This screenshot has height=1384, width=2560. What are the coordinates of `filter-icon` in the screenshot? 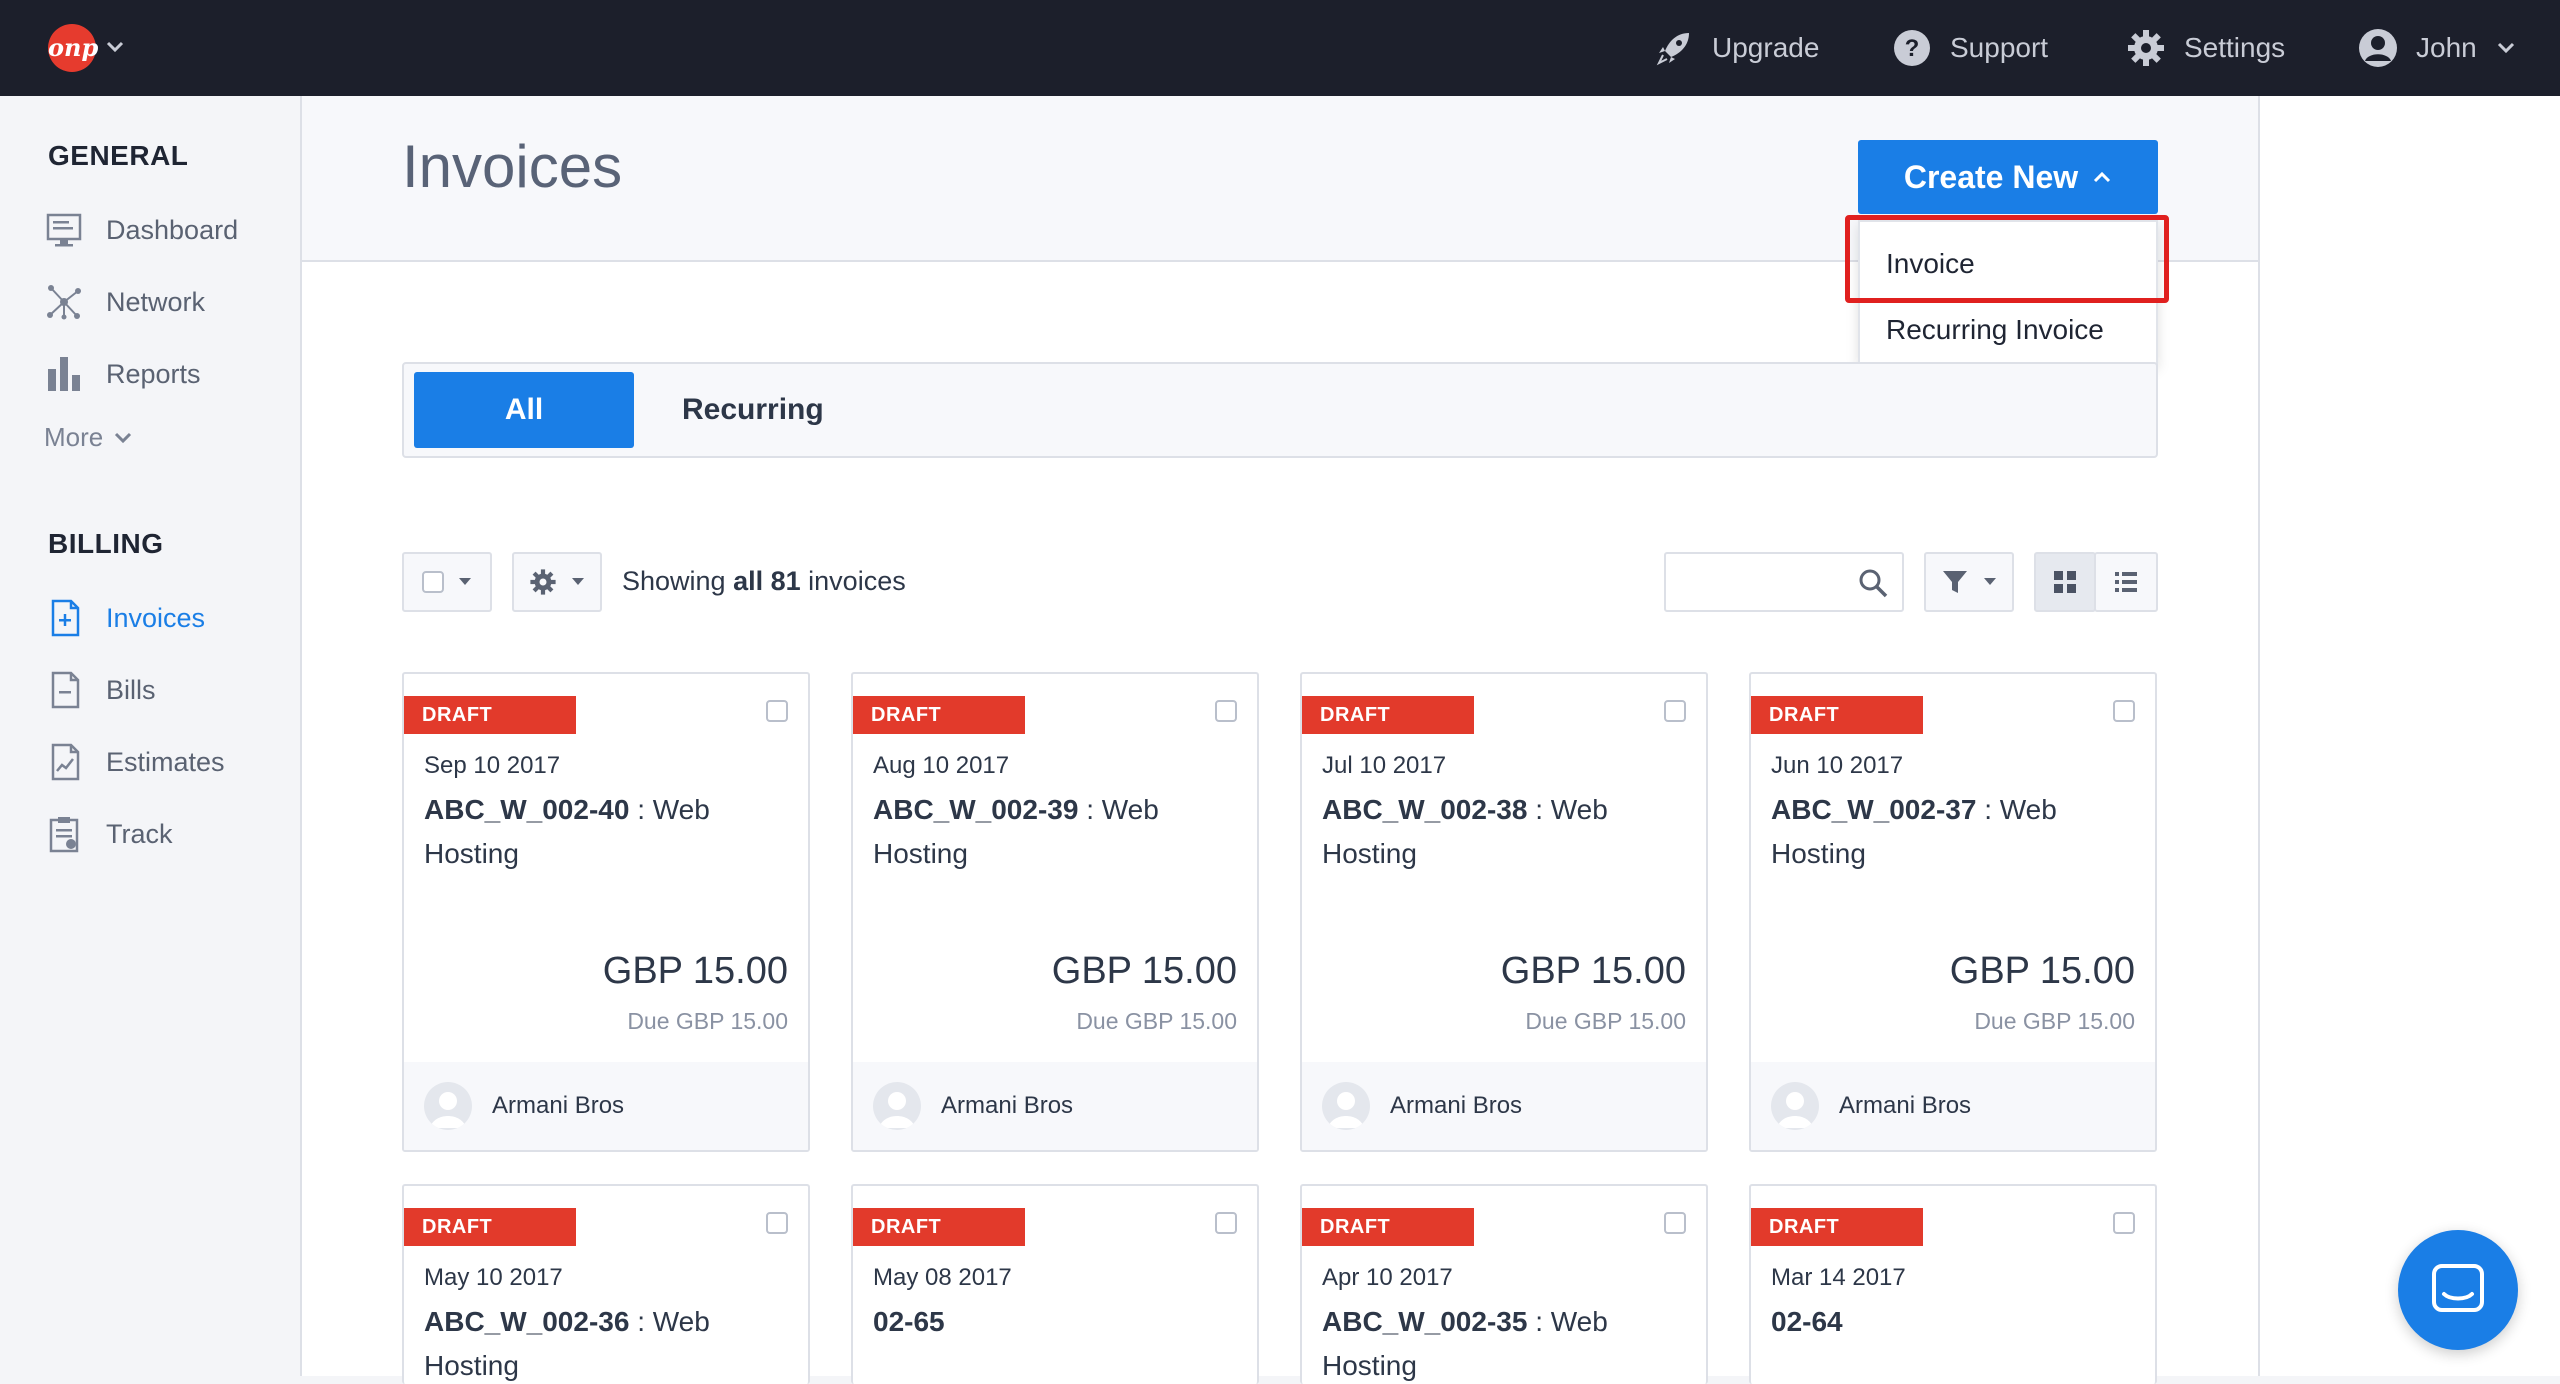 It's located at (1955, 582).